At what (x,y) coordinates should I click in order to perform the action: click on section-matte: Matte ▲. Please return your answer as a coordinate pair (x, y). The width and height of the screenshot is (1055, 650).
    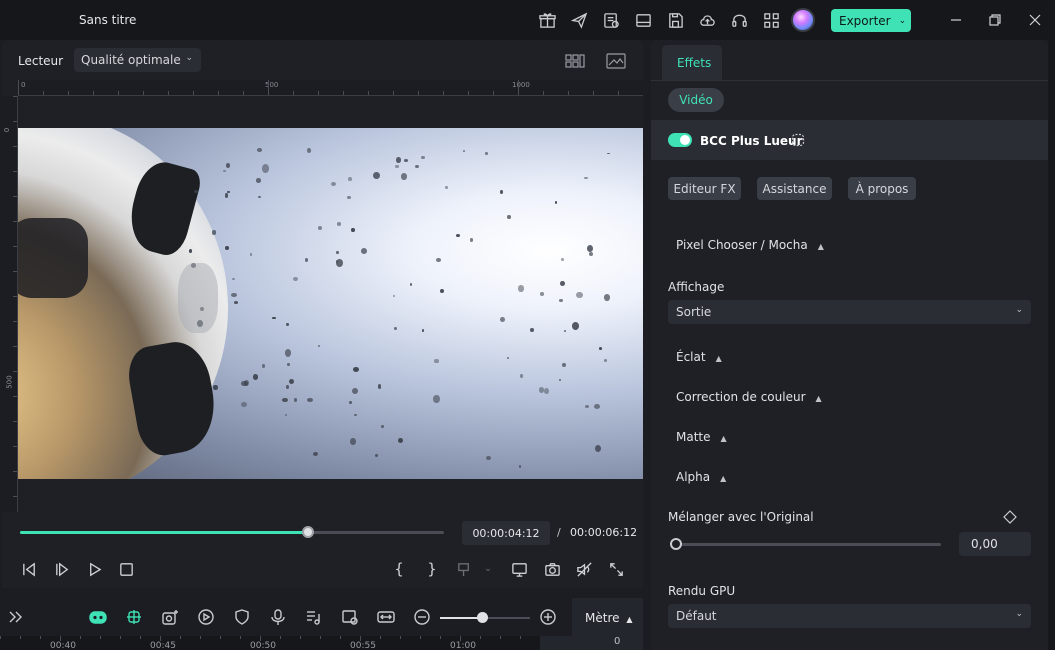
    Looking at the image, I should click on (701, 437).